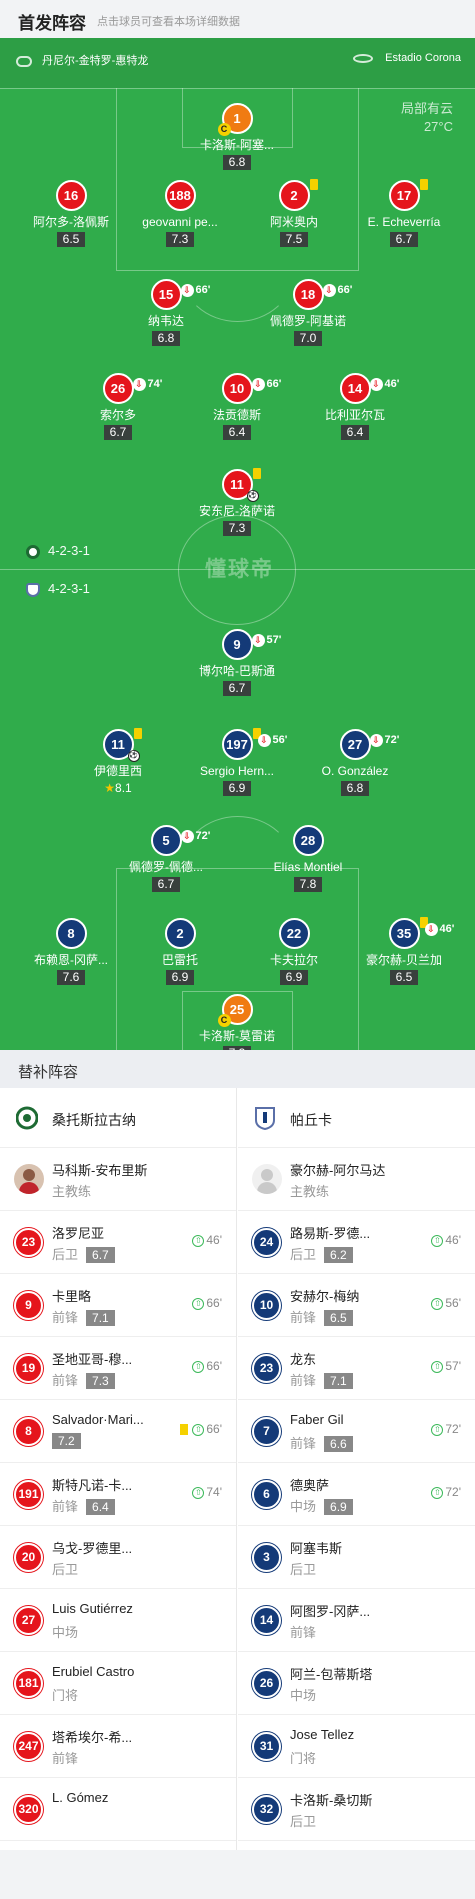  What do you see at coordinates (294, 952) in the screenshot?
I see `away-player: 22 卡夫拉尔 6.9` at bounding box center [294, 952].